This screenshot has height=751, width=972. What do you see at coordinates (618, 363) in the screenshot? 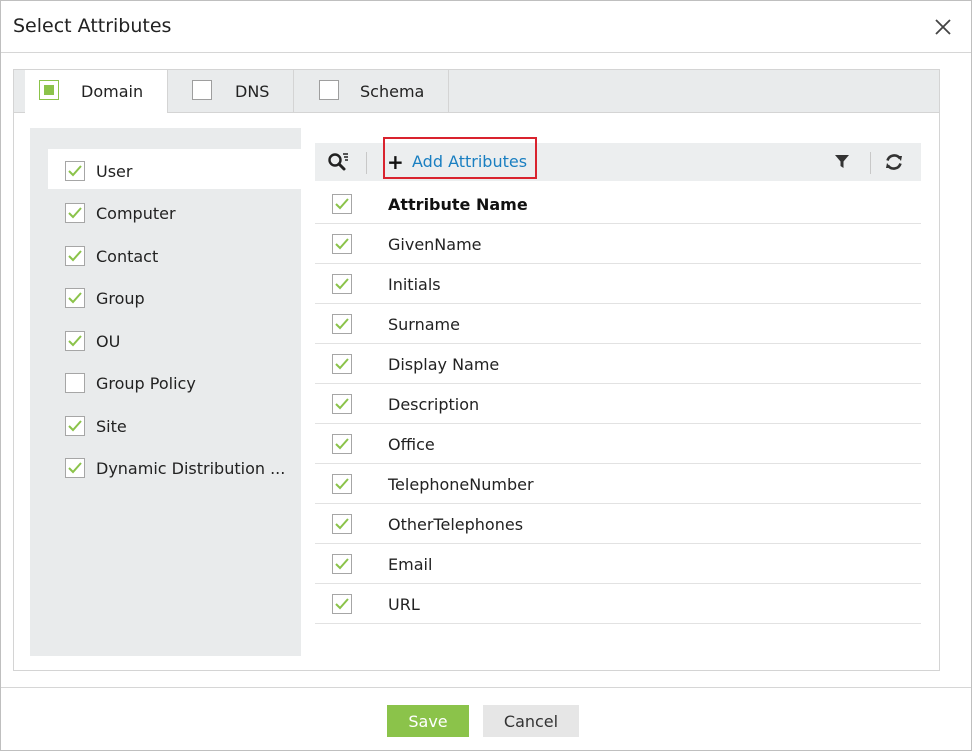
I see `table-row: Display Name` at bounding box center [618, 363].